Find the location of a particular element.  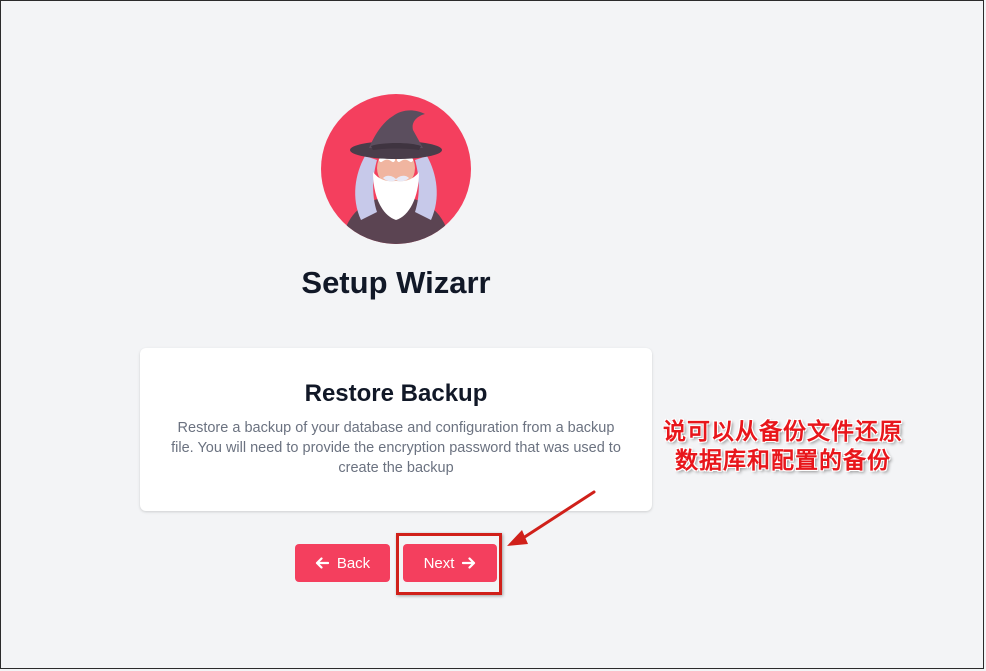

annotation-line-1: 说可以从备份文件还原 is located at coordinates (783, 432).